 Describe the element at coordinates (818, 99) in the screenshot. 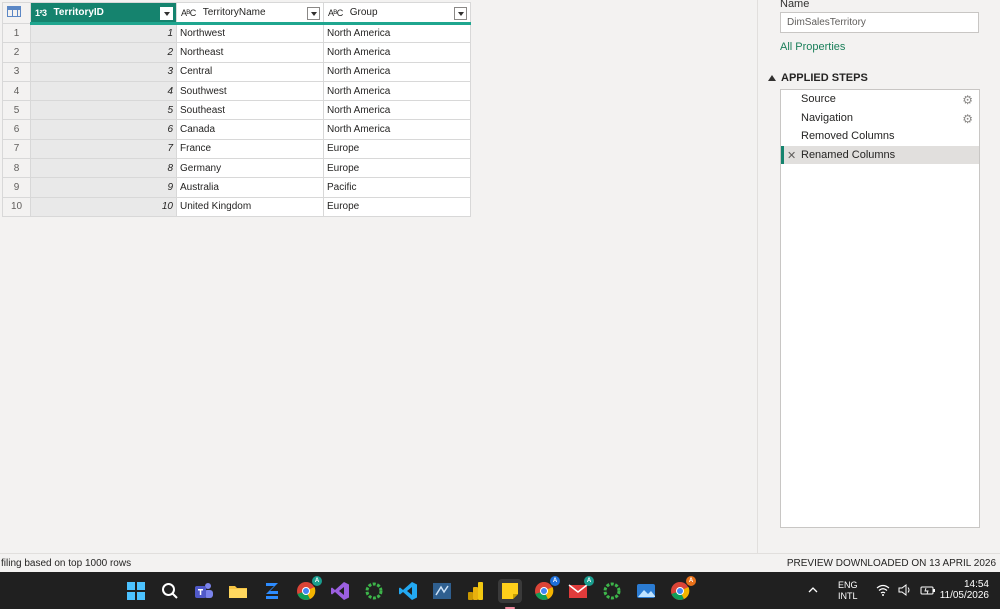

I see `applied-step-label: Source` at that location.